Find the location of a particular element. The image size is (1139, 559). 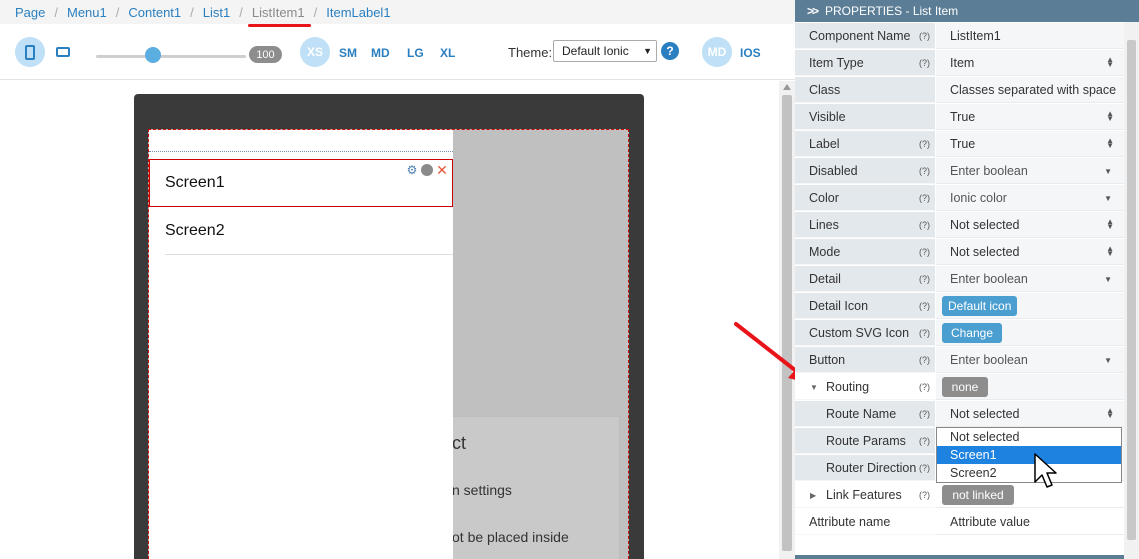

breakpoint-md-button: MD is located at coordinates (380, 53).